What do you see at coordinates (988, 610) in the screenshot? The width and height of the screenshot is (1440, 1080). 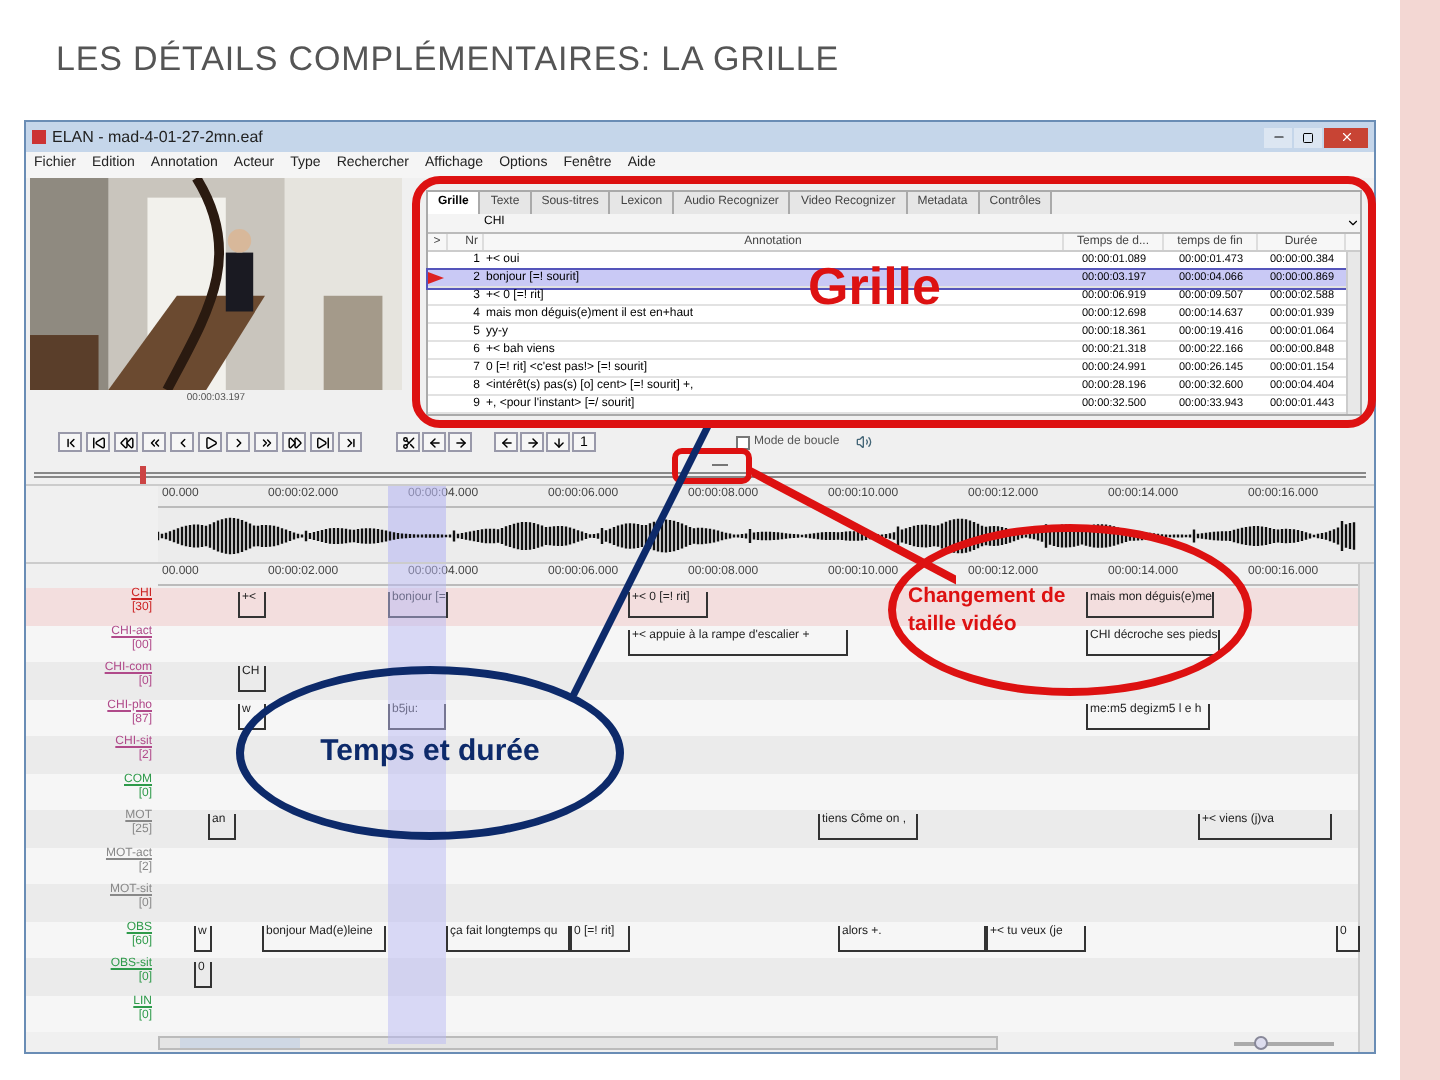 I see `callout-text: Changement de taille vidéo` at bounding box center [988, 610].